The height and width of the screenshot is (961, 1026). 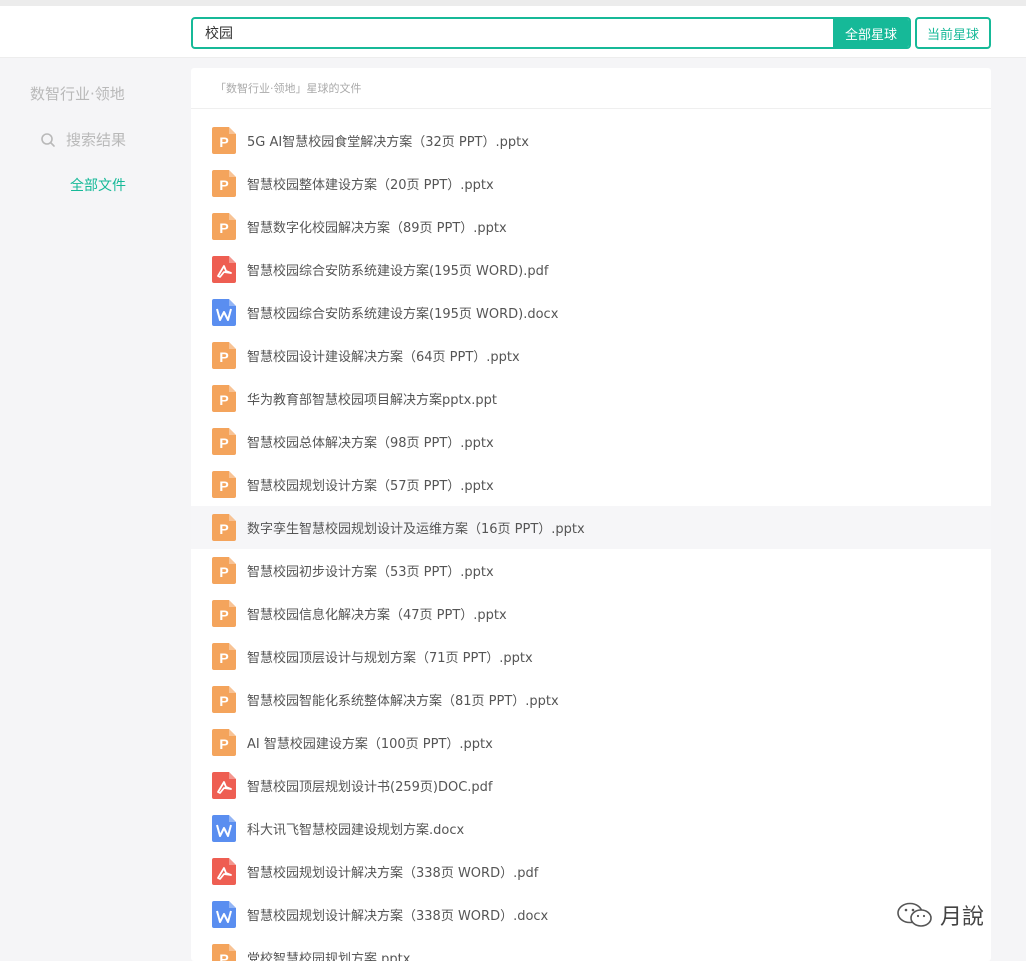 I want to click on file-name: 智慧校园信息化解决方案（47页 PPT）.pptx, so click(x=377, y=613).